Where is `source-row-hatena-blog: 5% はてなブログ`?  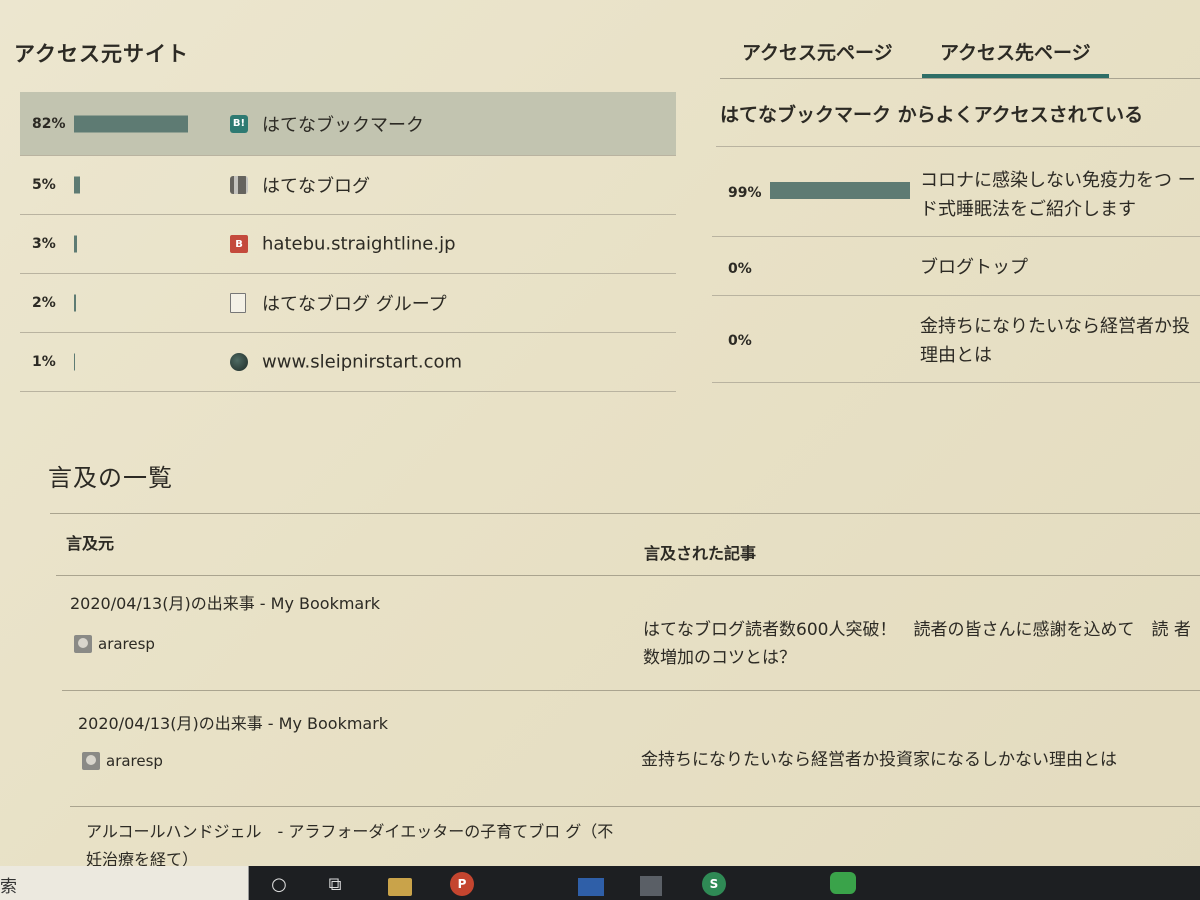
source-row-hatena-blog: 5% はてなブログ is located at coordinates (348, 185).